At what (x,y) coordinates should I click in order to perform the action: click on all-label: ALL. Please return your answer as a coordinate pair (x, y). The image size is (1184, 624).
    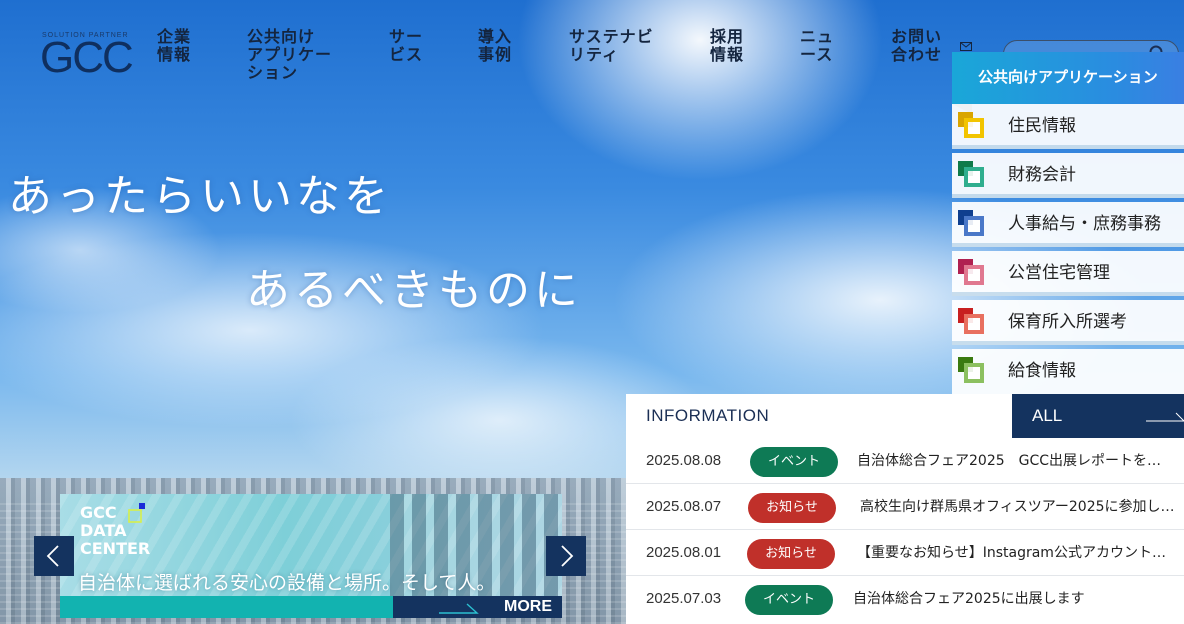
    Looking at the image, I should click on (1047, 415).